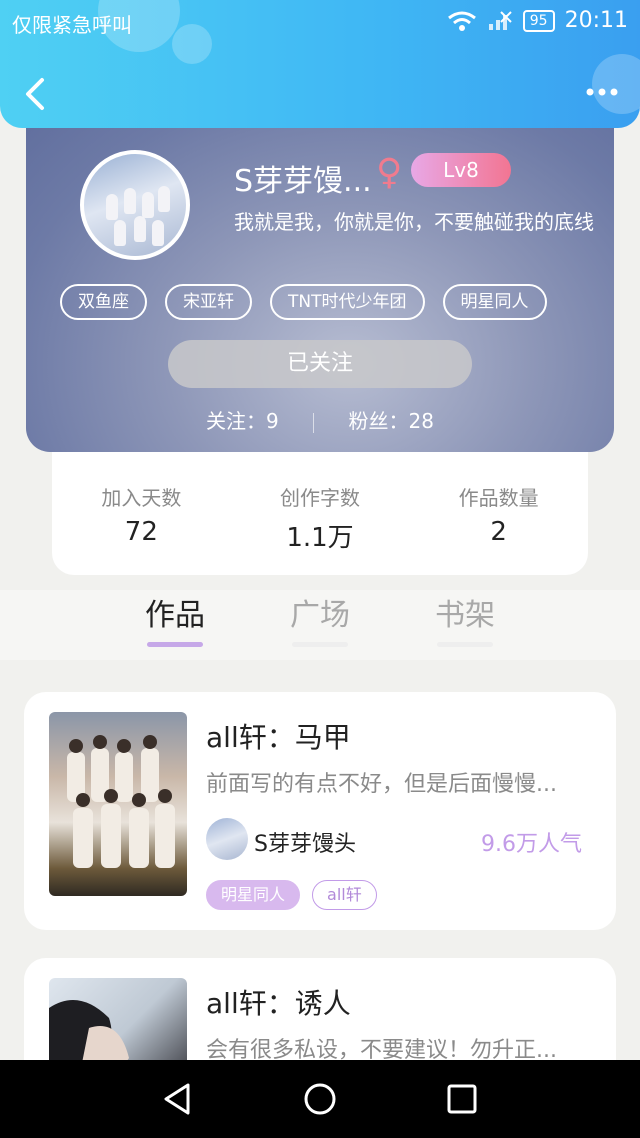 The image size is (640, 1138). What do you see at coordinates (461, 21) in the screenshot?
I see `wifi-icon` at bounding box center [461, 21].